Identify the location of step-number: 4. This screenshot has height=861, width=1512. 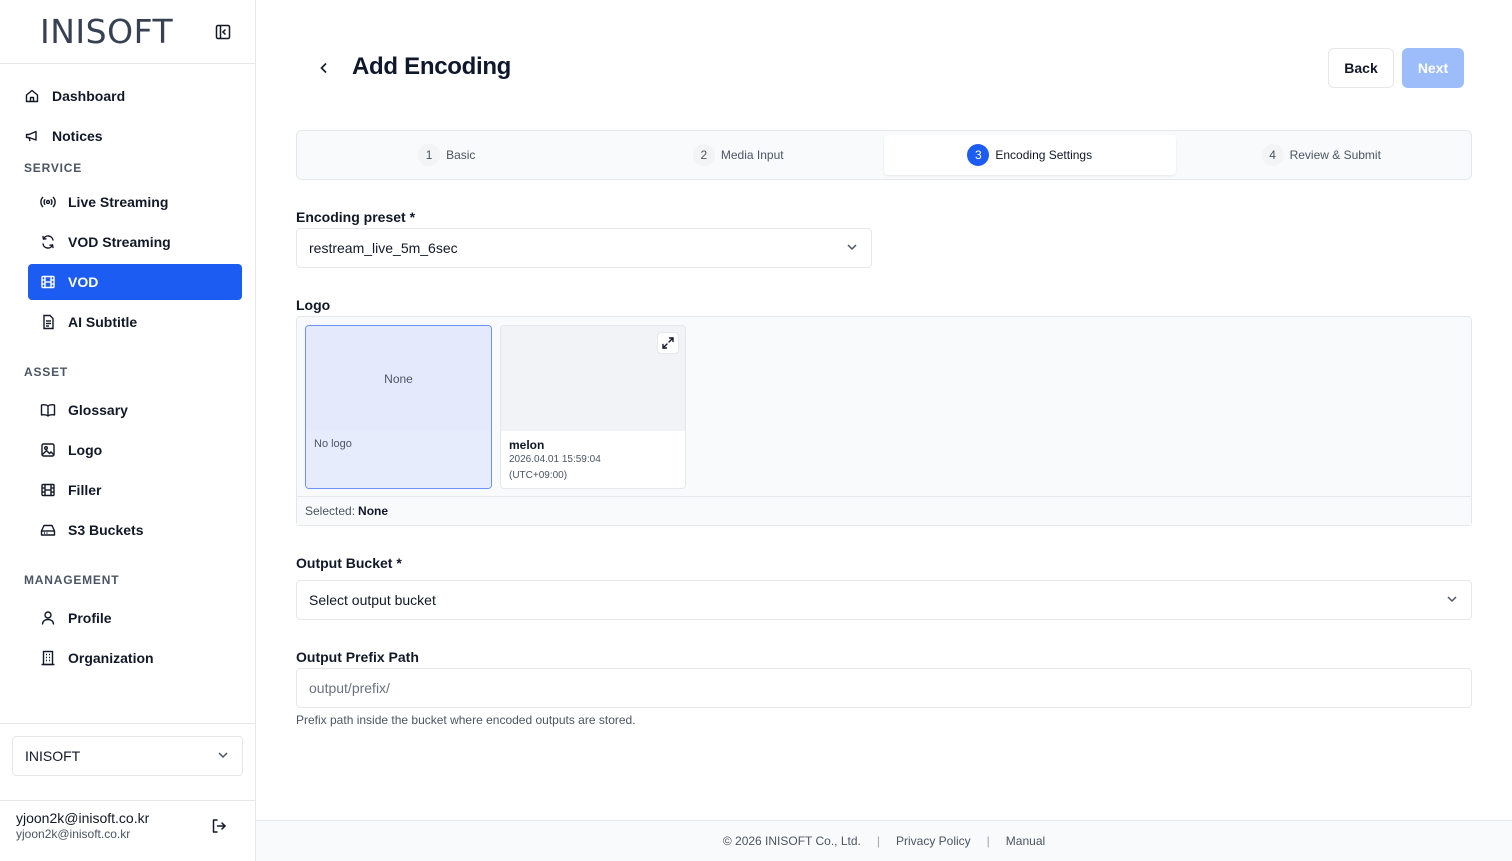
(1272, 155).